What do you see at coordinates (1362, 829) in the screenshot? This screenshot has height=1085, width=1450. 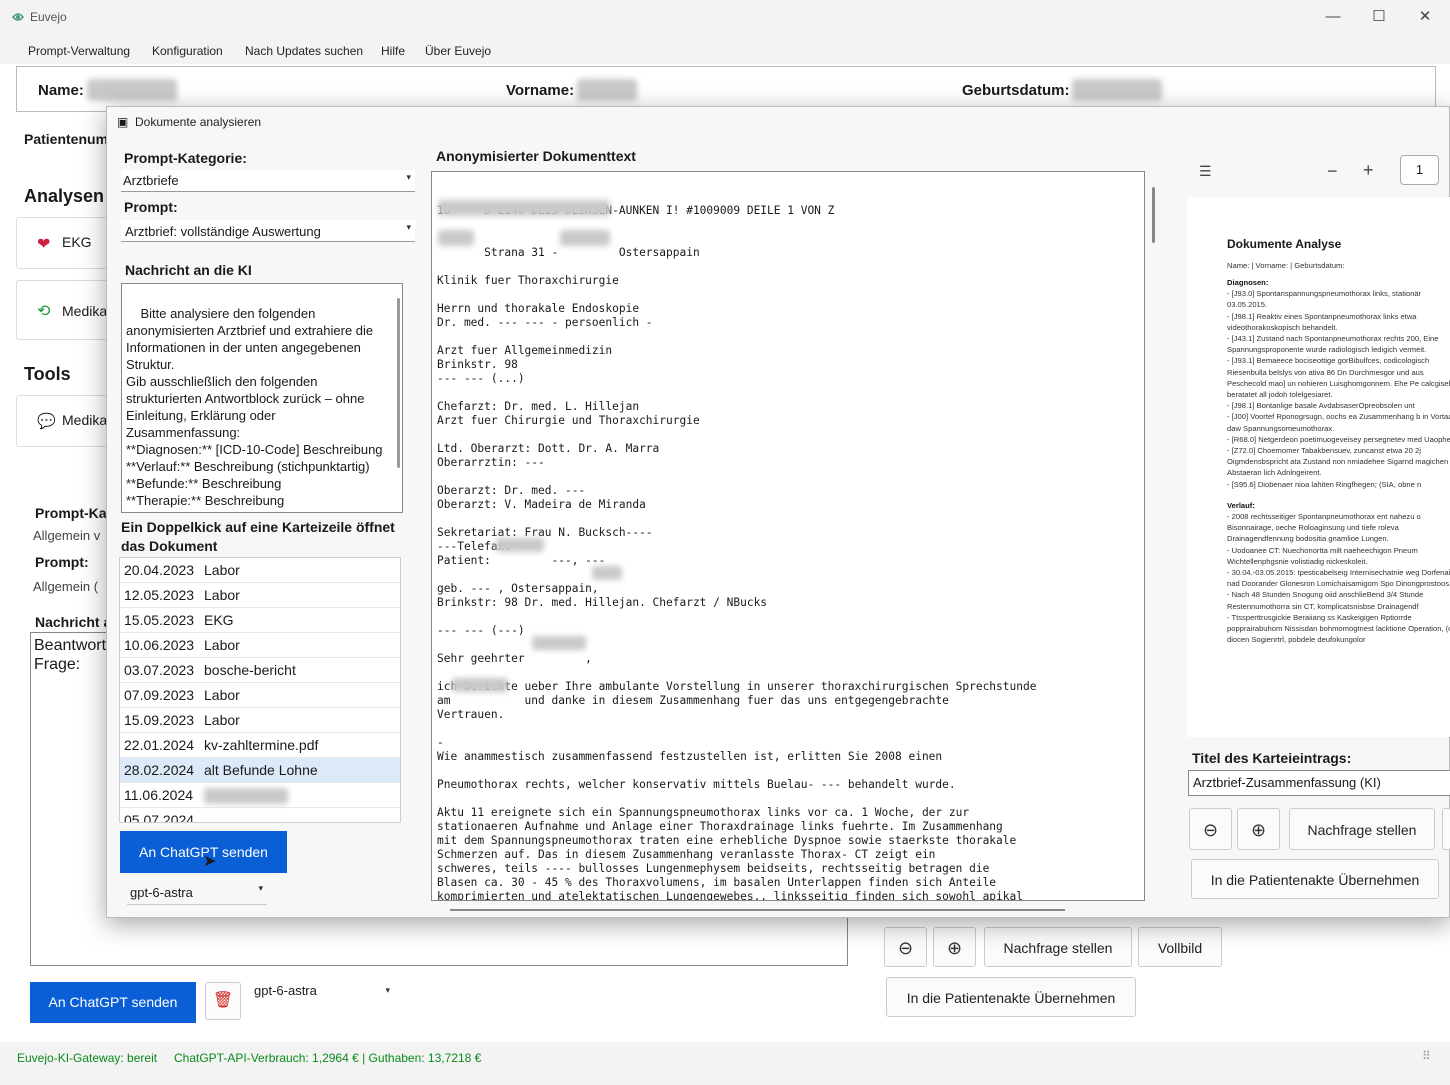 I see `dialog-nachfrage-button: Nachfrage stellen` at bounding box center [1362, 829].